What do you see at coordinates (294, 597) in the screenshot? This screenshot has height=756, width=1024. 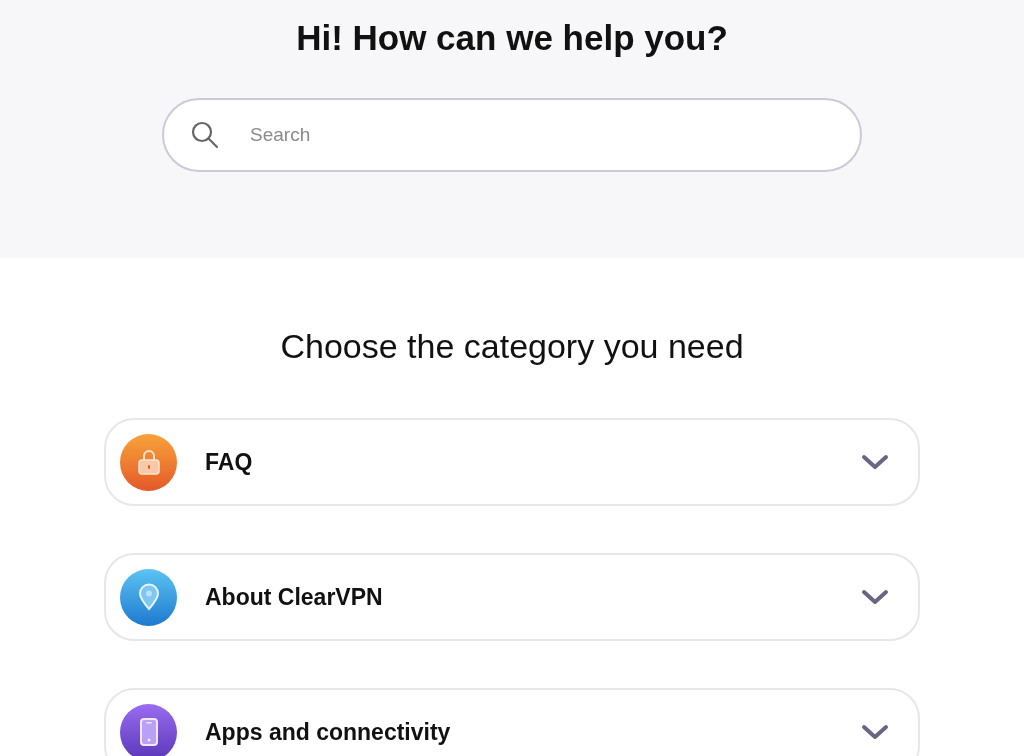 I see `category-label: About ClearVPN` at bounding box center [294, 597].